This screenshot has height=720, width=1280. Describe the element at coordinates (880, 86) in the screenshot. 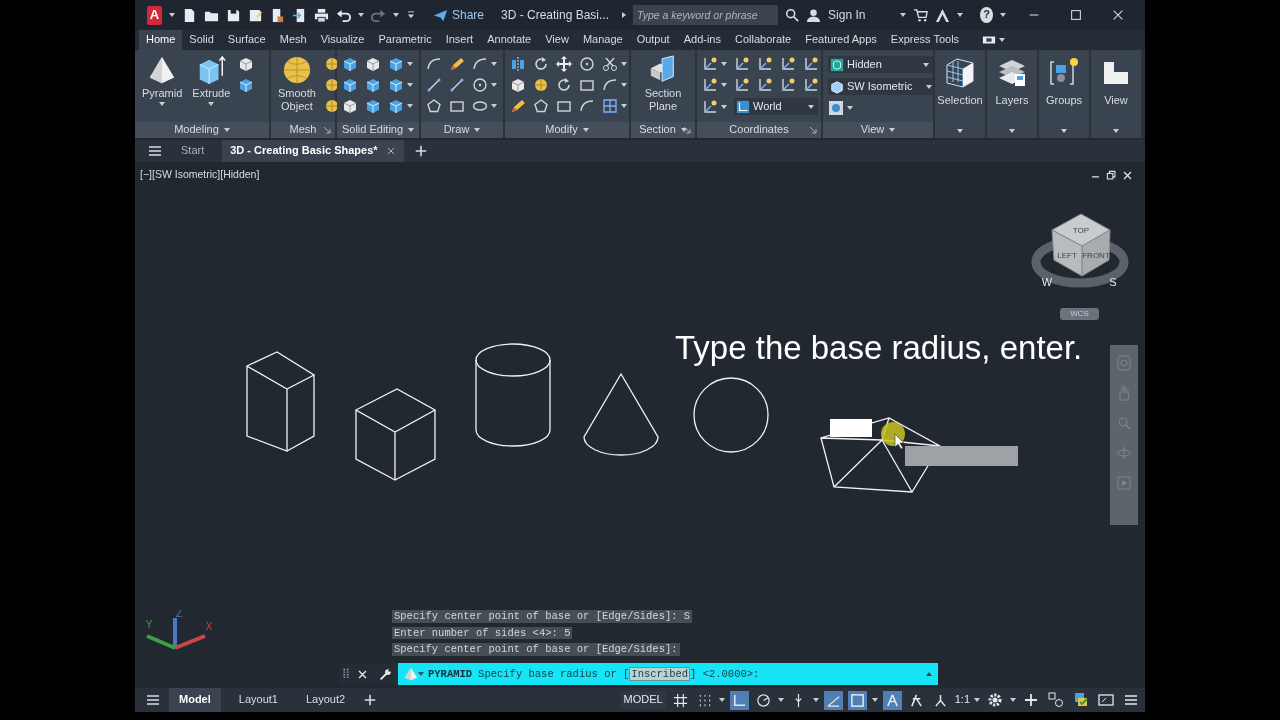

I see `dropdown: SW Isometric` at that location.